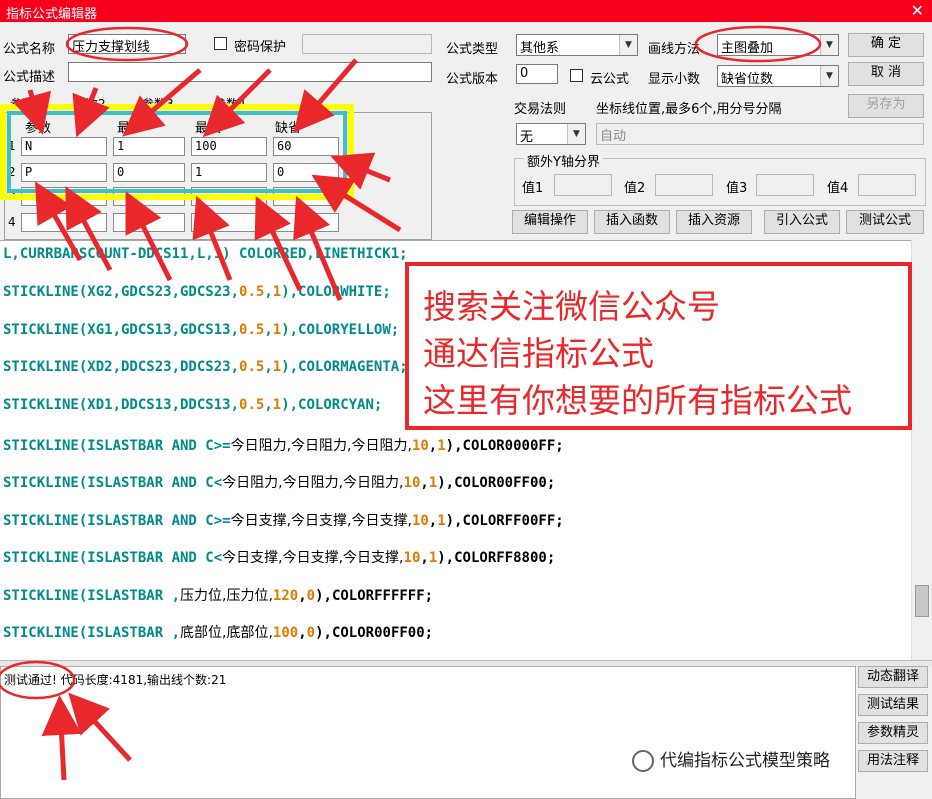 The image size is (932, 799). I want to click on param-row-number: 3, so click(12, 196).